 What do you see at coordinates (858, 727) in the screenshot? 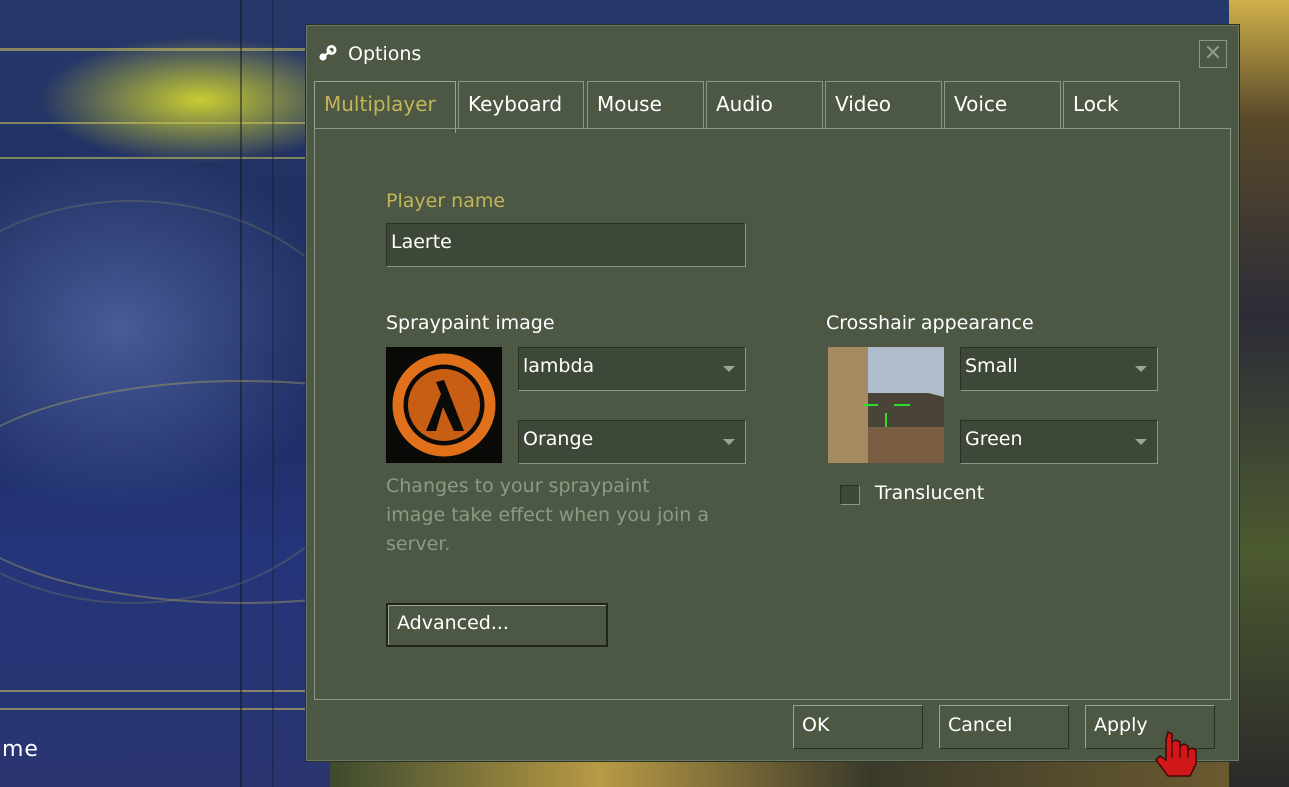
I see `ok-button: OK` at bounding box center [858, 727].